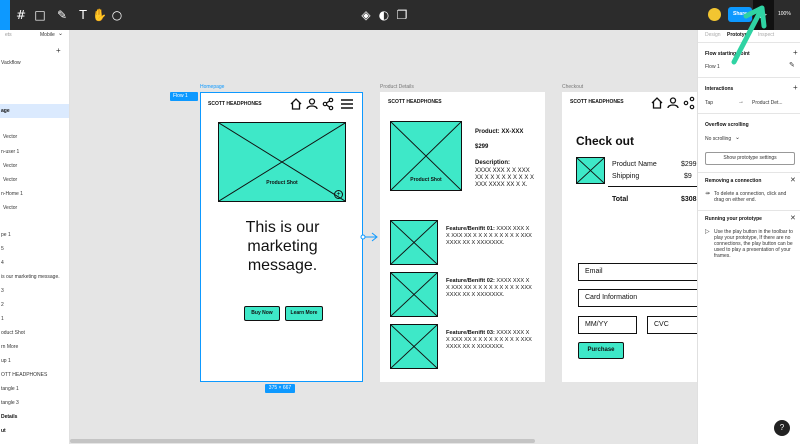  What do you see at coordinates (34, 263) in the screenshot?
I see `layer-row: 4` at bounding box center [34, 263].